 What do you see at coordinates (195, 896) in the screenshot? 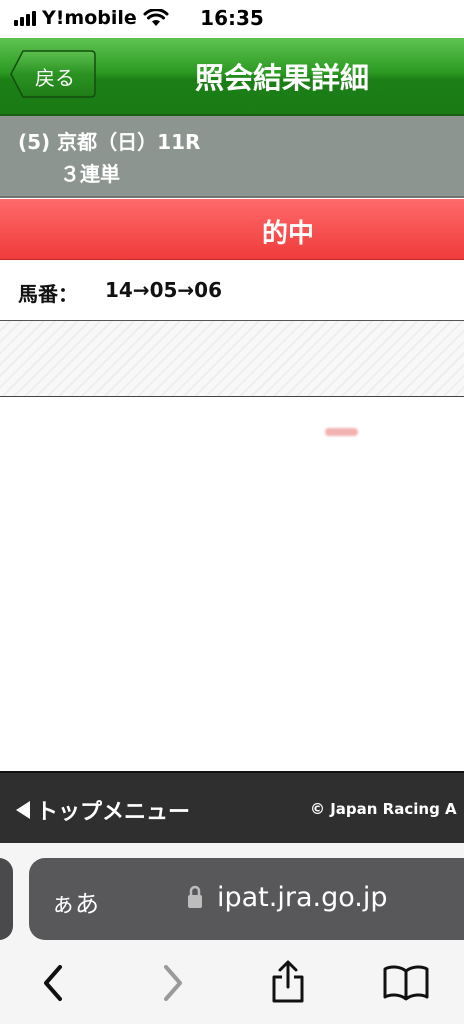
I see `lock-icon` at bounding box center [195, 896].